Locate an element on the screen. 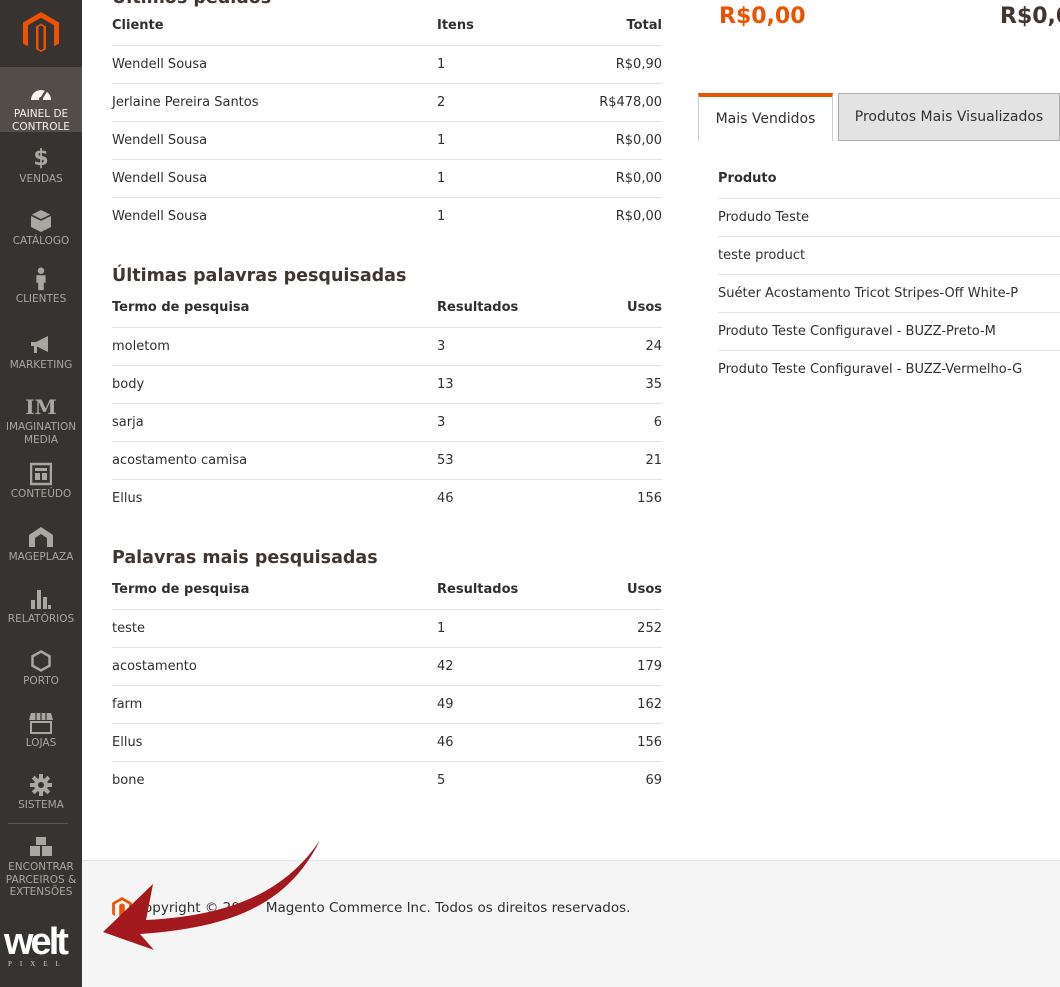  nav-label: PORTO is located at coordinates (41, 681).